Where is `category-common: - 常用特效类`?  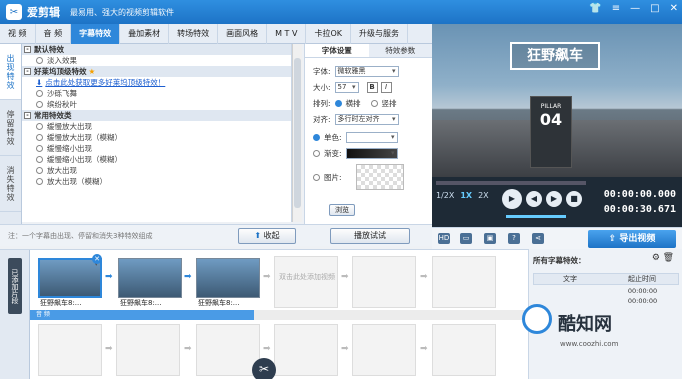
category-common: - 常用特效类 is located at coordinates (156, 115).